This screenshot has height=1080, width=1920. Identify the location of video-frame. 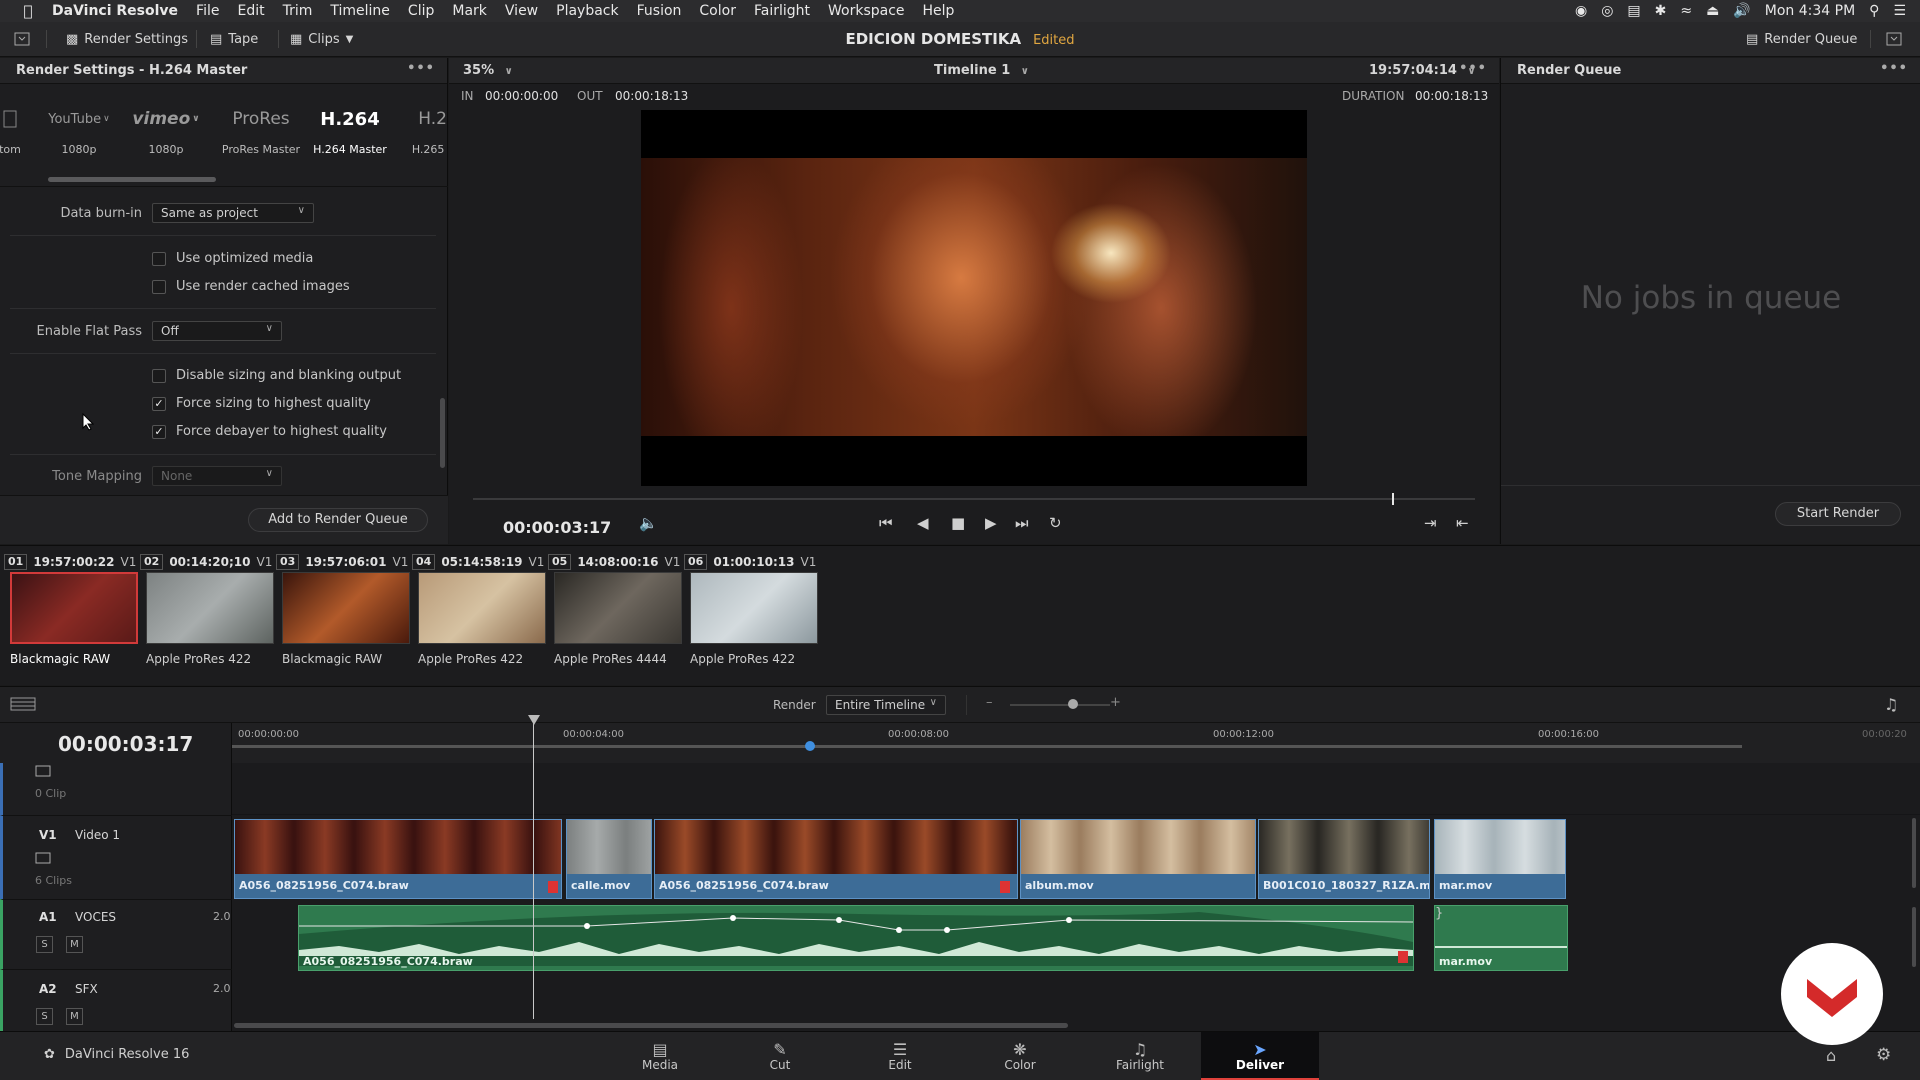
(974, 298).